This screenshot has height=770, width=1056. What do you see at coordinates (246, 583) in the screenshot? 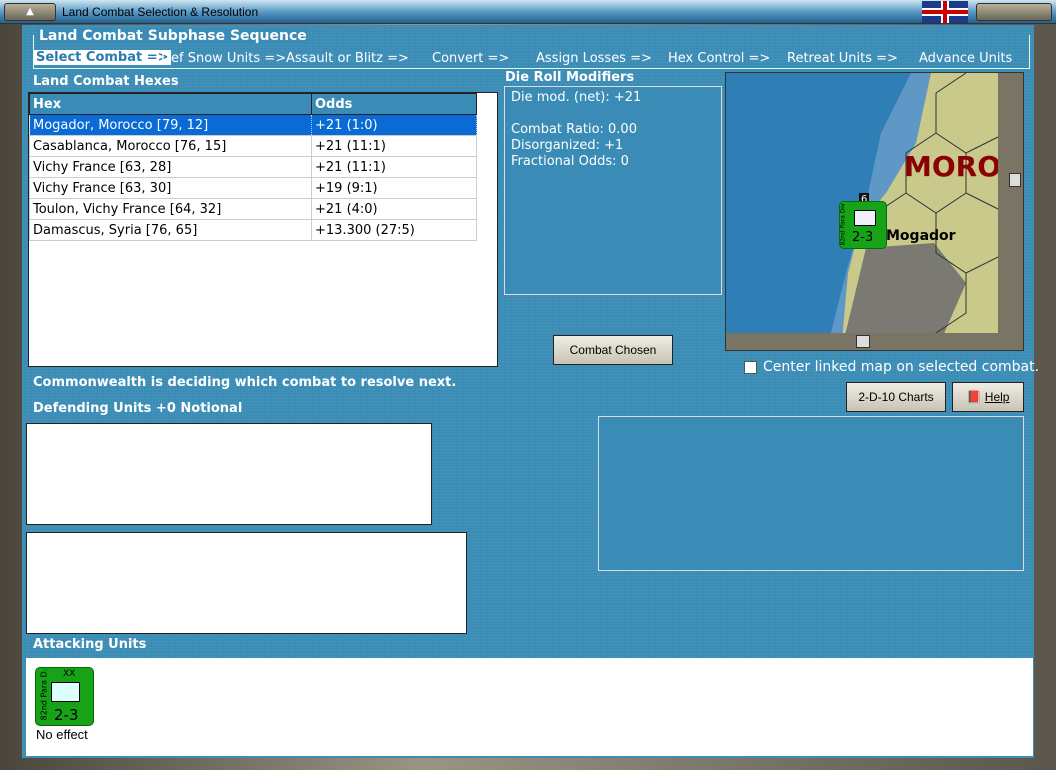
I see `defending-details-list` at bounding box center [246, 583].